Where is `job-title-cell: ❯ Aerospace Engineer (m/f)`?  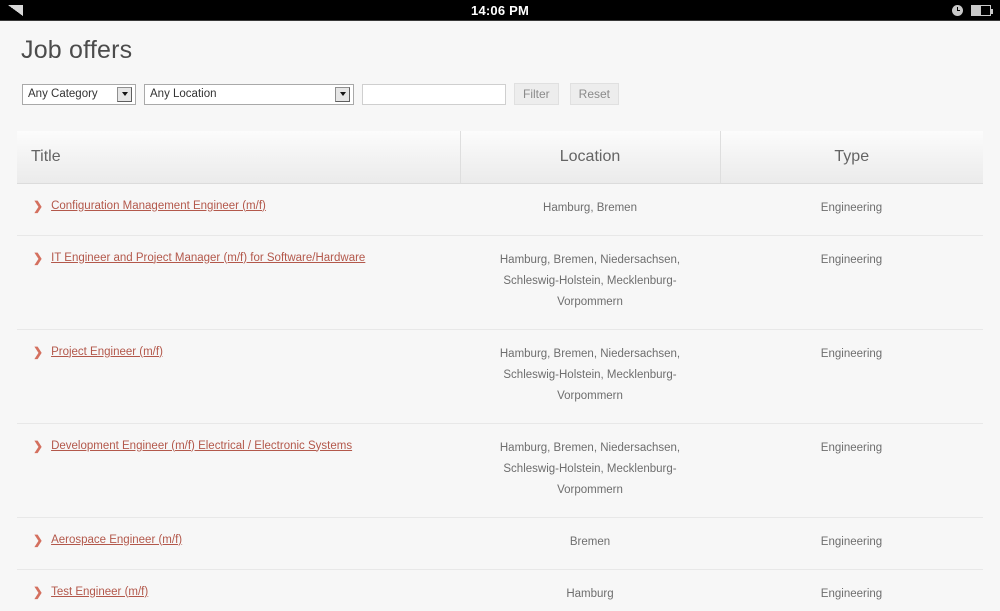
job-title-cell: ❯ Aerospace Engineer (m/f) is located at coordinates (238, 543).